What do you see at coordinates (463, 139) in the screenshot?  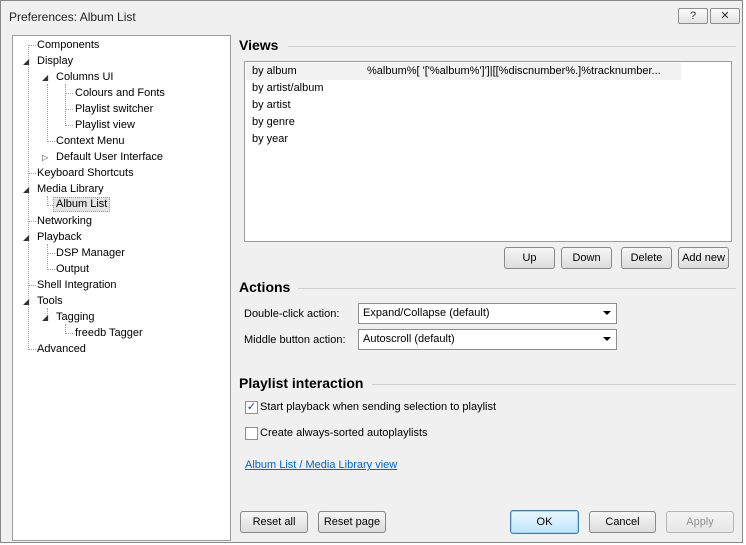 I see `list-item: by year` at bounding box center [463, 139].